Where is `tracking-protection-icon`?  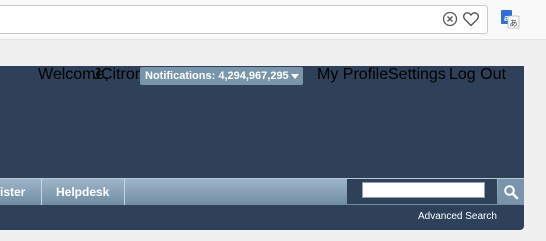
tracking-protection-icon is located at coordinates (450, 19).